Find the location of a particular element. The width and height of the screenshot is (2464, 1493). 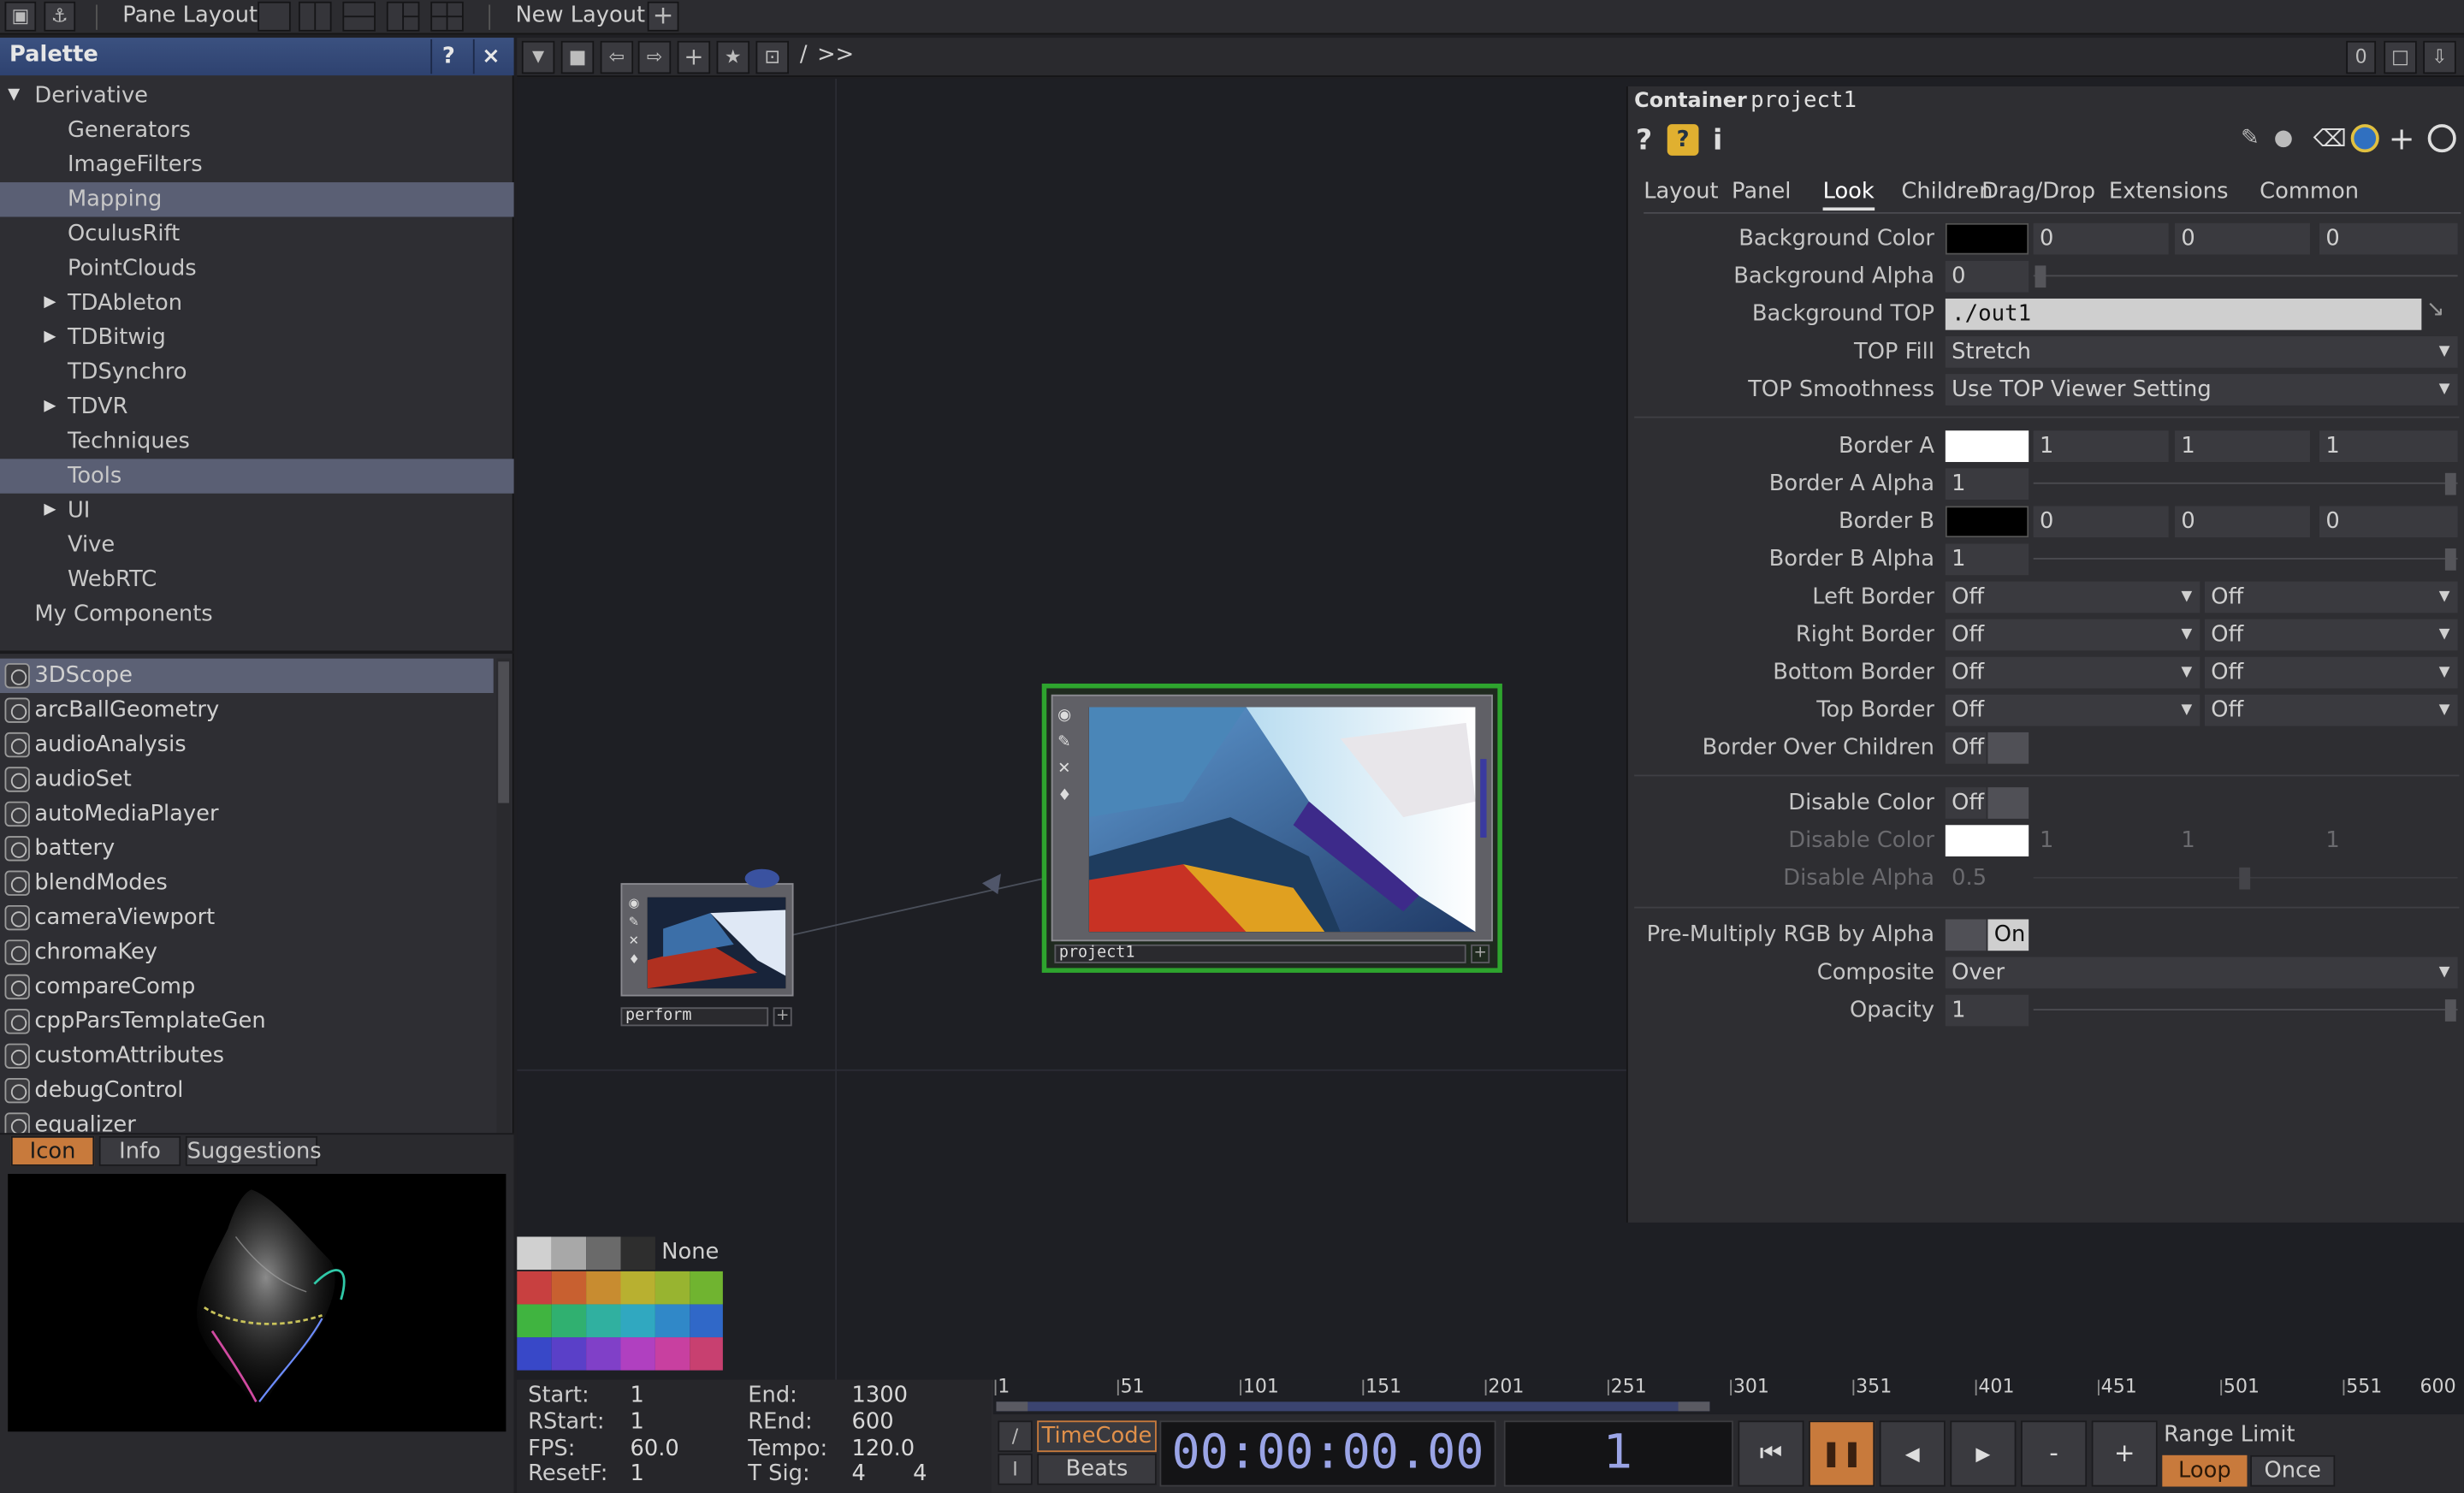

viewer-handle is located at coordinates (1483, 798).